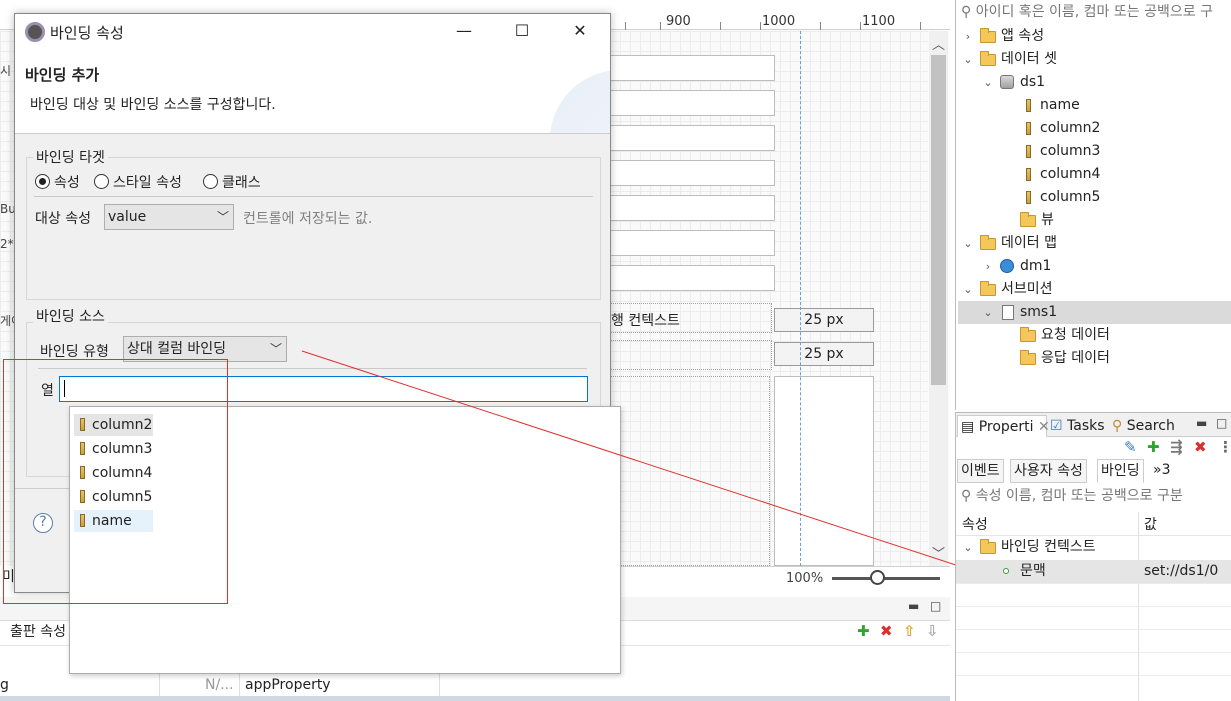  What do you see at coordinates (1093, 220) in the screenshot?
I see `tree-node-view: 뷰` at bounding box center [1093, 220].